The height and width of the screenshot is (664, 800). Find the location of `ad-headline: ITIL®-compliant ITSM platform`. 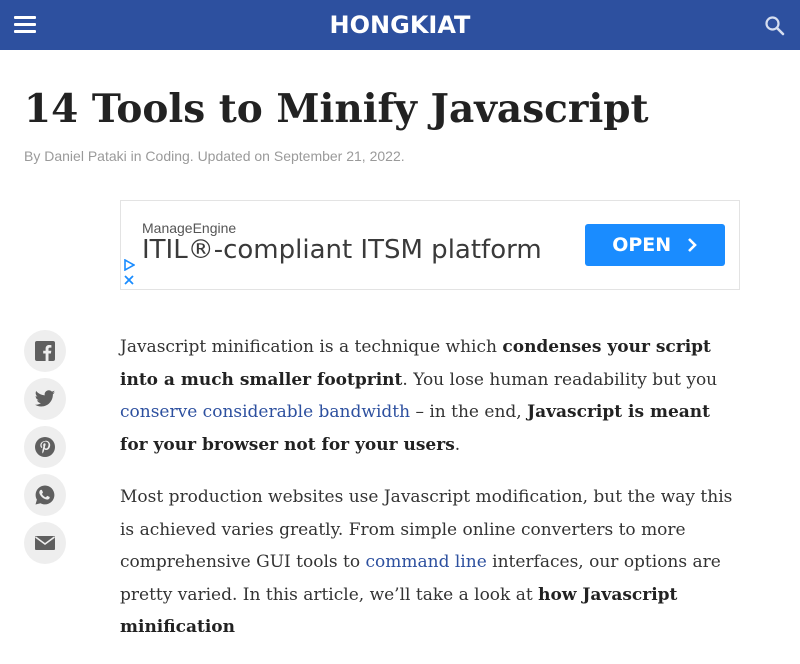

ad-headline: ITIL®-compliant ITSM platform is located at coordinates (342, 250).